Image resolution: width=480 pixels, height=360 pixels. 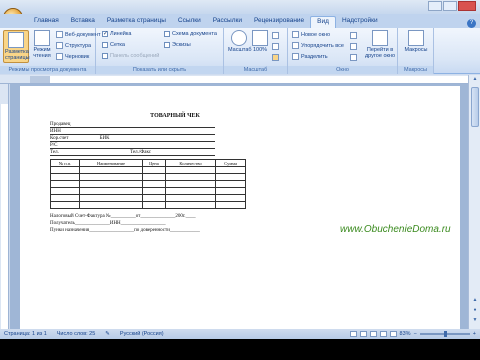 What do you see at coordinates (474, 334) in the screenshot?
I see `zoom-in-icon: +` at bounding box center [474, 334].